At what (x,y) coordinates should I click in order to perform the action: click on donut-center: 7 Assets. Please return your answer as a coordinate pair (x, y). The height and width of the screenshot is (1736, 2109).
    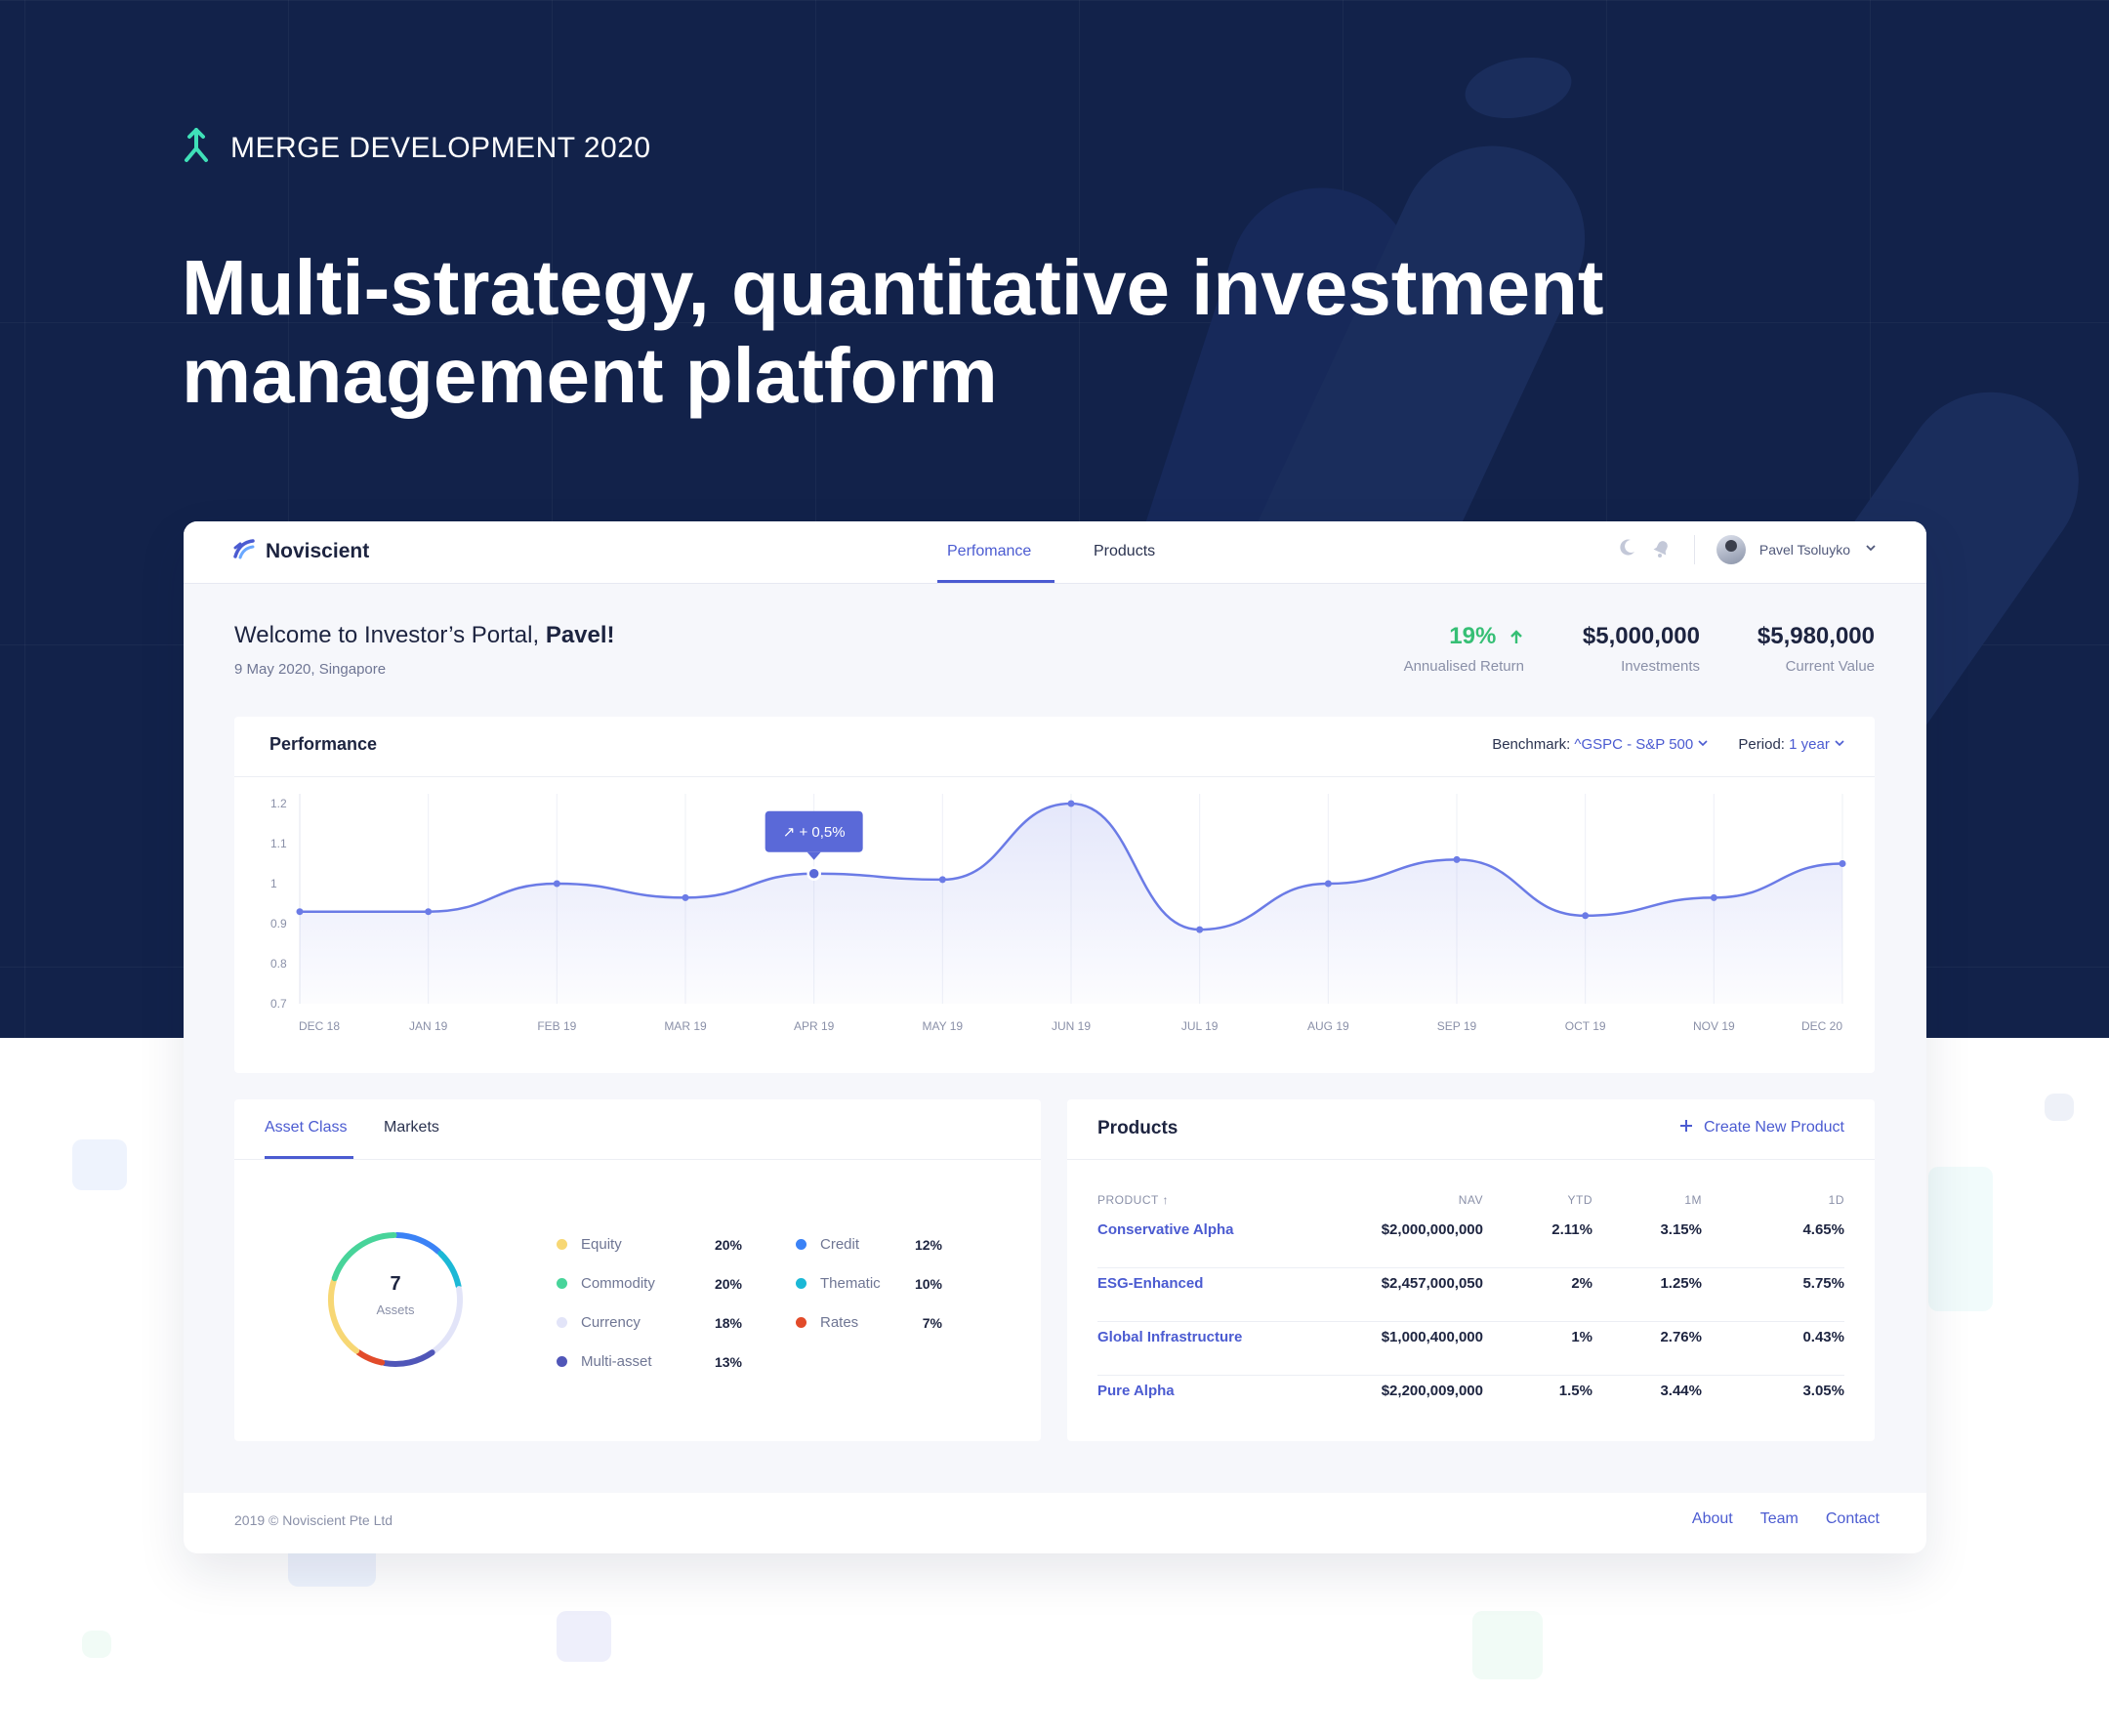
    Looking at the image, I should click on (395, 1299).